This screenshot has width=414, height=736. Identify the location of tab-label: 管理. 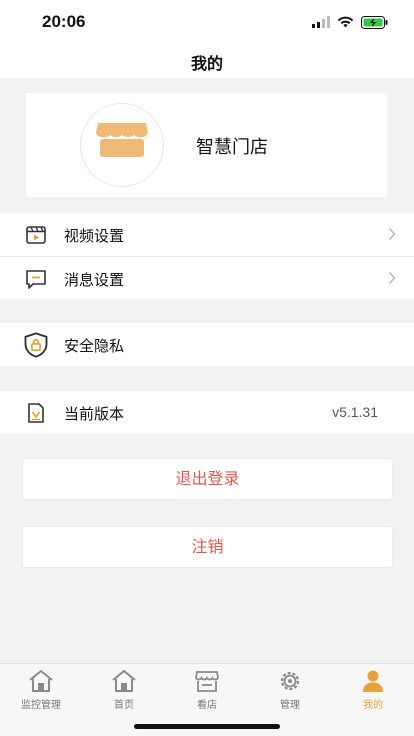
(290, 705).